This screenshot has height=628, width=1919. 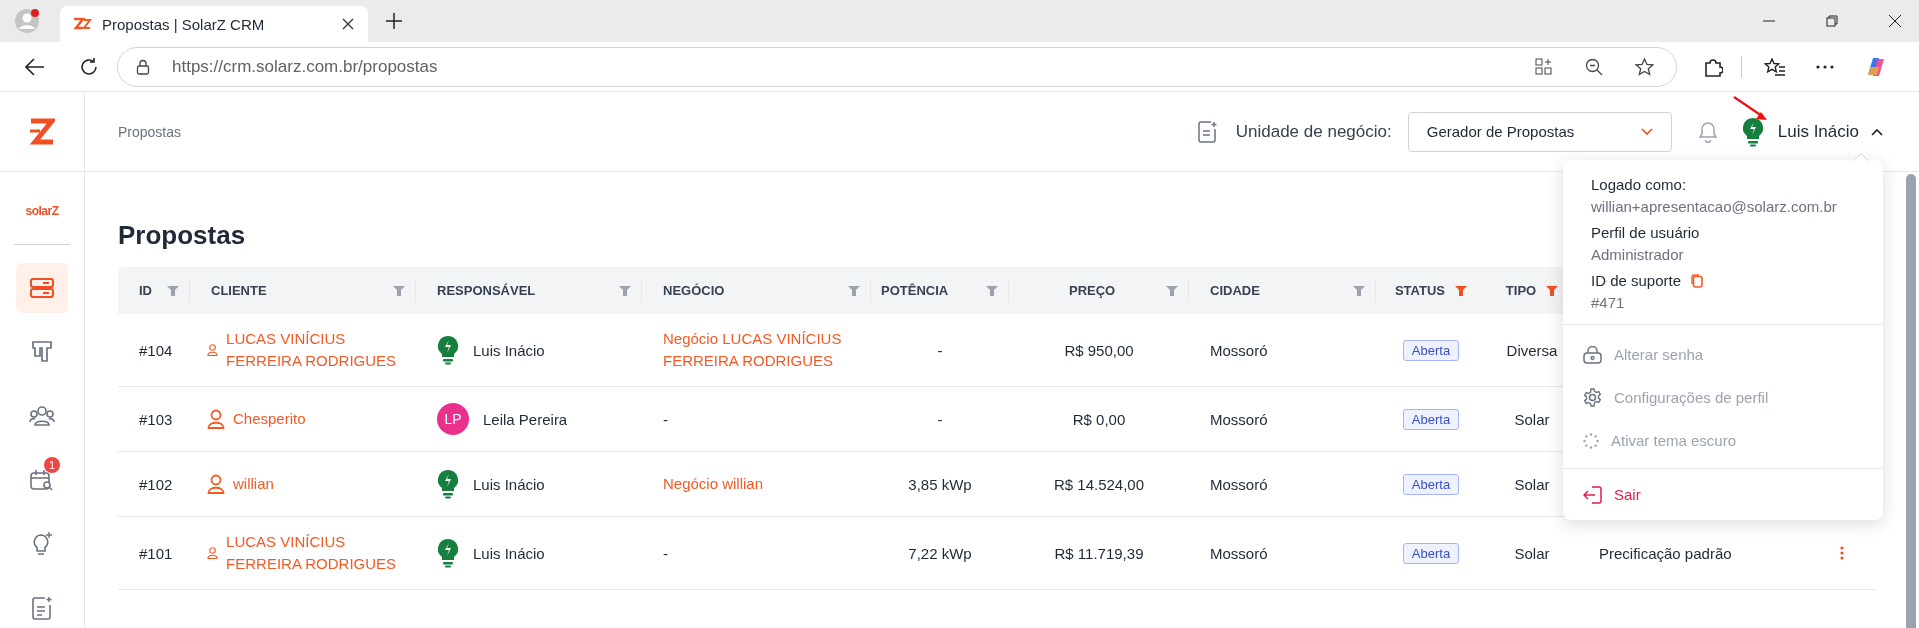 I want to click on table-cell: #102, so click(x=156, y=484).